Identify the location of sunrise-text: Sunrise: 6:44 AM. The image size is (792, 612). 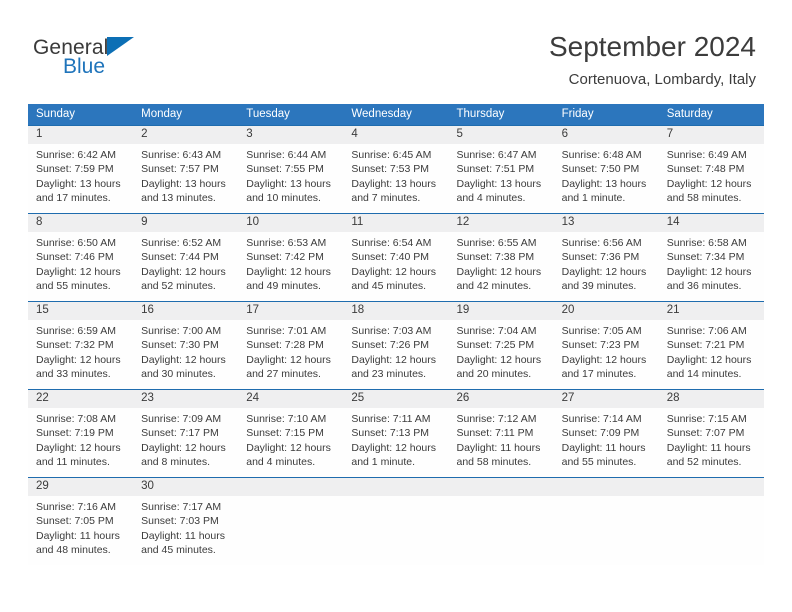
(286, 155).